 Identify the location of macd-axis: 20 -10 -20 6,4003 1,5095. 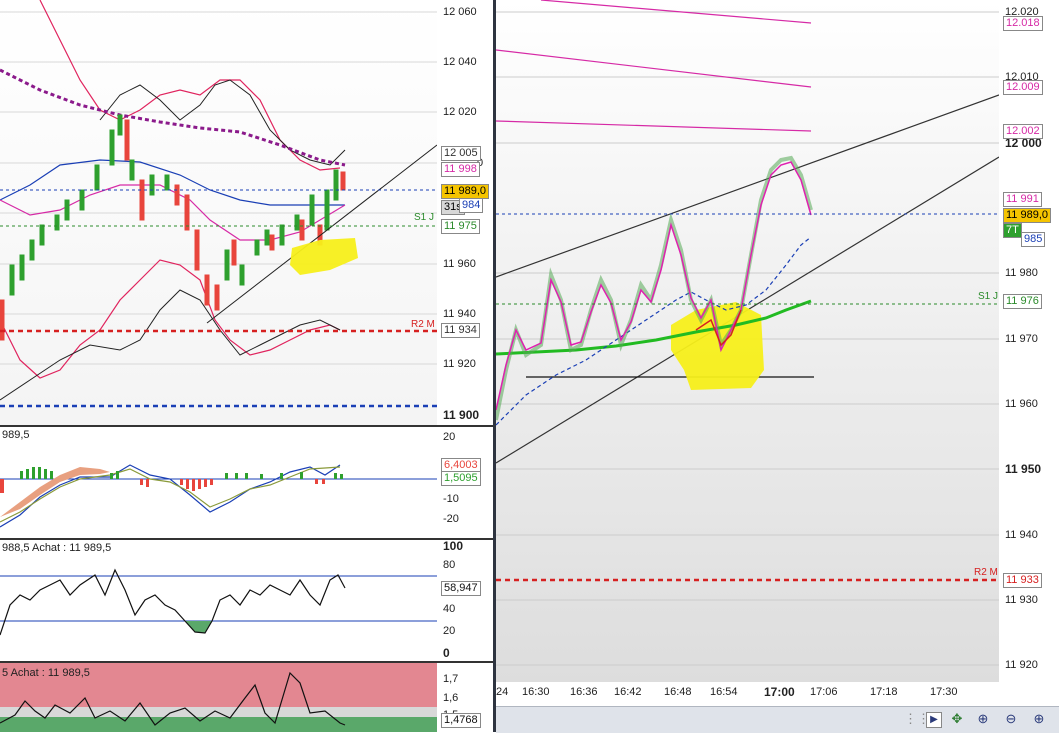
(465, 482).